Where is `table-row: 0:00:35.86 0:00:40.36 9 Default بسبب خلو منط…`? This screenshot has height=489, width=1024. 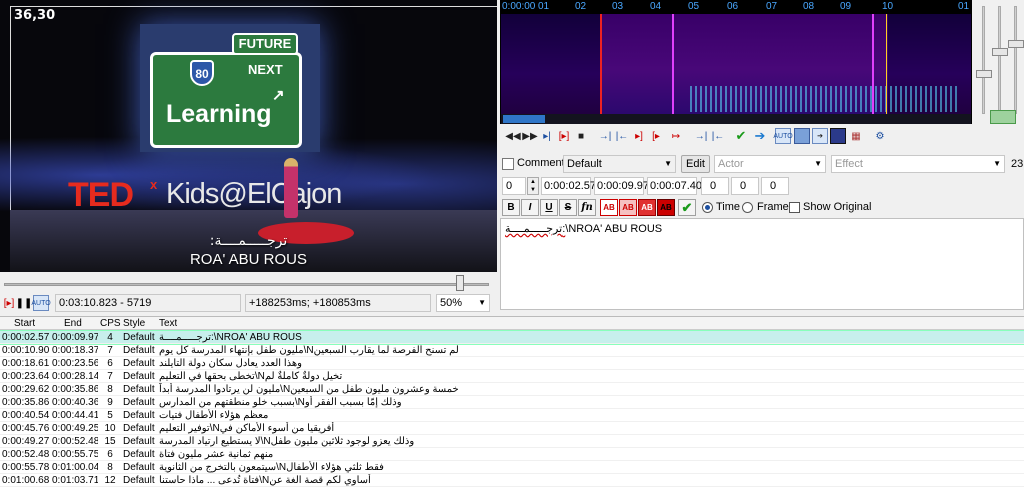 table-row: 0:00:35.86 0:00:40.36 9 Default بسبب خلو منط… is located at coordinates (512, 402).